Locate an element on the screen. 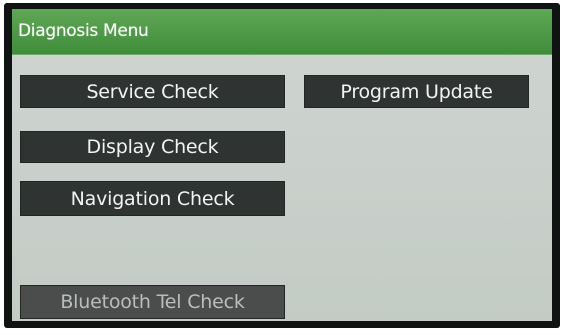 This screenshot has height=335, width=569. bluetooth-tel-check-button: Bluetooth Tel Check is located at coordinates (152, 302).